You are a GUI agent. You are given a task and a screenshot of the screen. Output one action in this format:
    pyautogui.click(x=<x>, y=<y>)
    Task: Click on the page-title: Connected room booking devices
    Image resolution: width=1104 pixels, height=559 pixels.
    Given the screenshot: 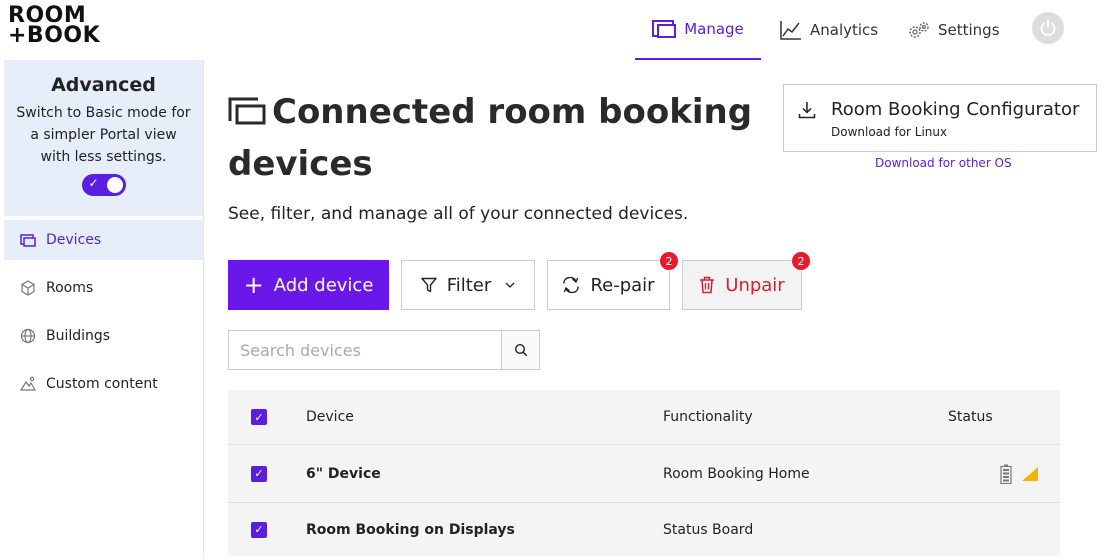 What is the action you would take?
    pyautogui.click(x=498, y=138)
    